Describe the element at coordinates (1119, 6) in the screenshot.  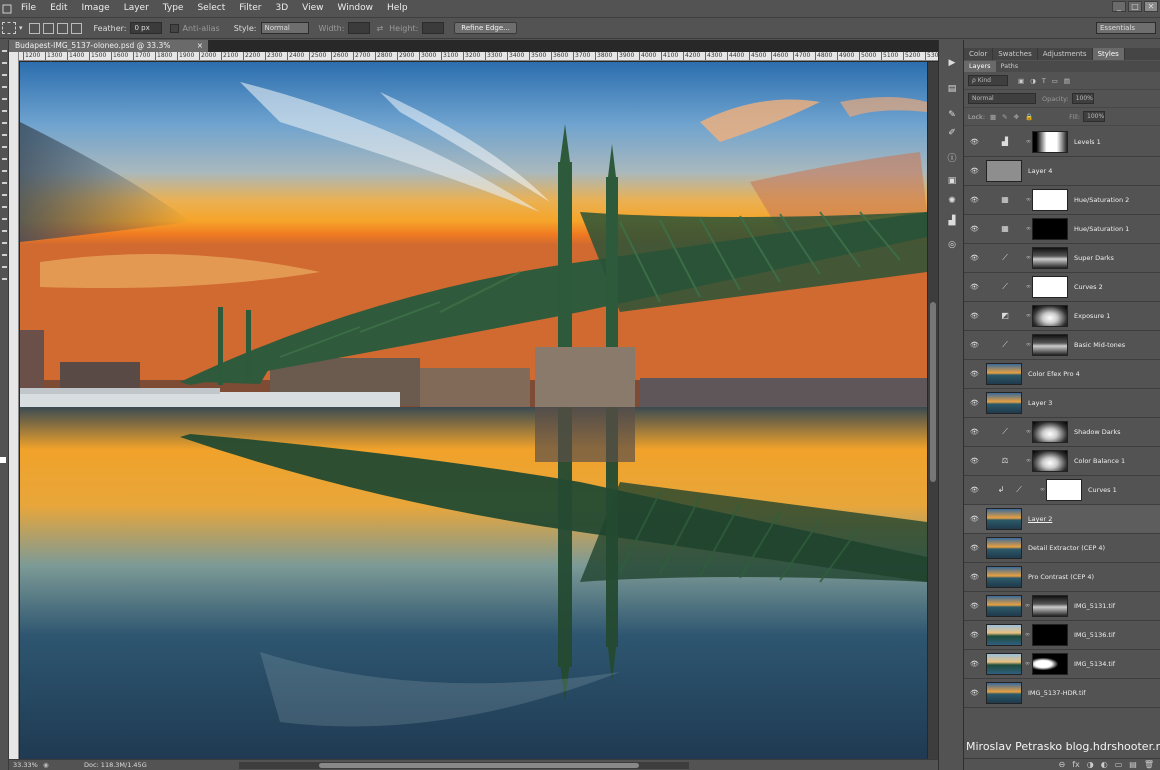
I see `minimize-button: _` at that location.